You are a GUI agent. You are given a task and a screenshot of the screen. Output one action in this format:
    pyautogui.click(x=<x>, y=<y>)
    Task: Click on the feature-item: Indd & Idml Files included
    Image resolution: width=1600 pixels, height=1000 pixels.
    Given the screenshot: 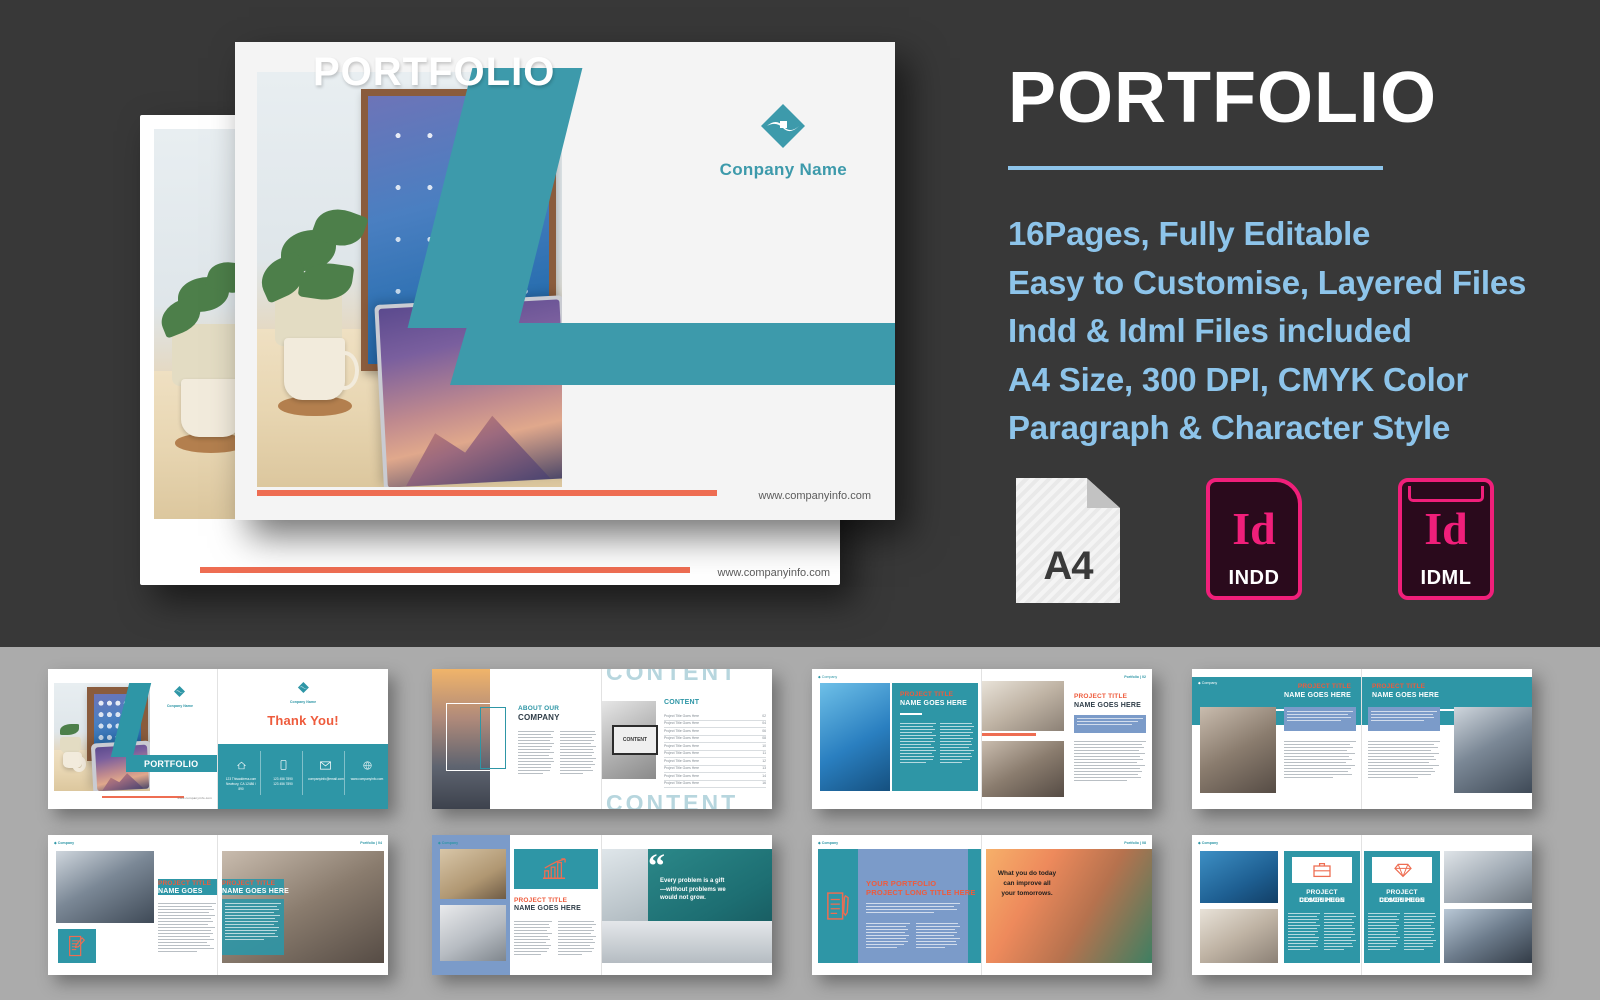 What is the action you would take?
    pyautogui.click(x=1210, y=330)
    